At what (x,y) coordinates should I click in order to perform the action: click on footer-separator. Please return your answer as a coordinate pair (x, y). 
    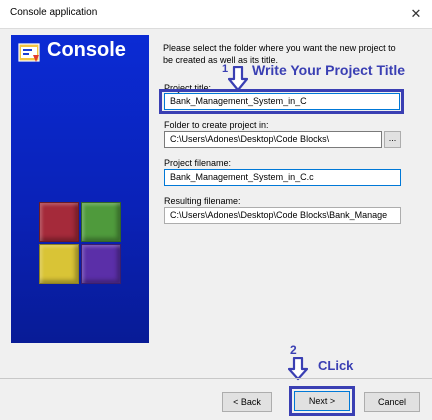
    Looking at the image, I should click on (216, 378).